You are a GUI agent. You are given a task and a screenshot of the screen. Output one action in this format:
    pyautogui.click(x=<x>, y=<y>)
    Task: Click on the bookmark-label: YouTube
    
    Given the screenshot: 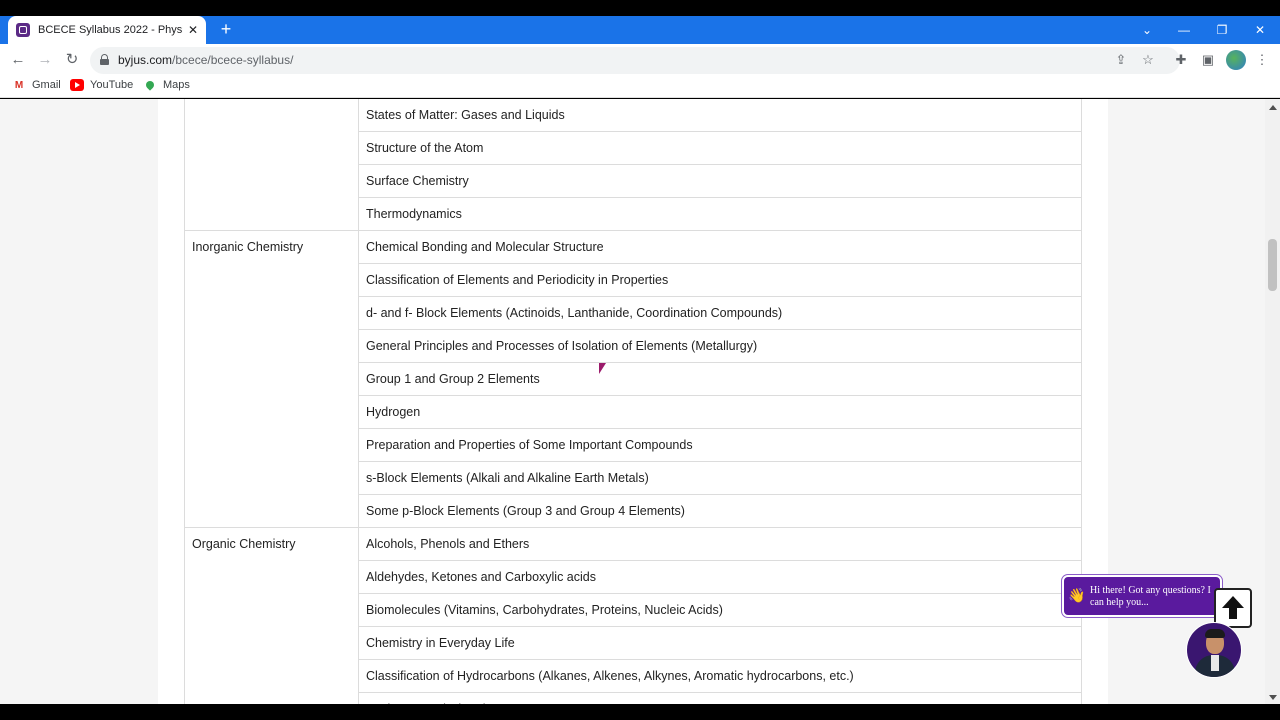 What is the action you would take?
    pyautogui.click(x=112, y=85)
    